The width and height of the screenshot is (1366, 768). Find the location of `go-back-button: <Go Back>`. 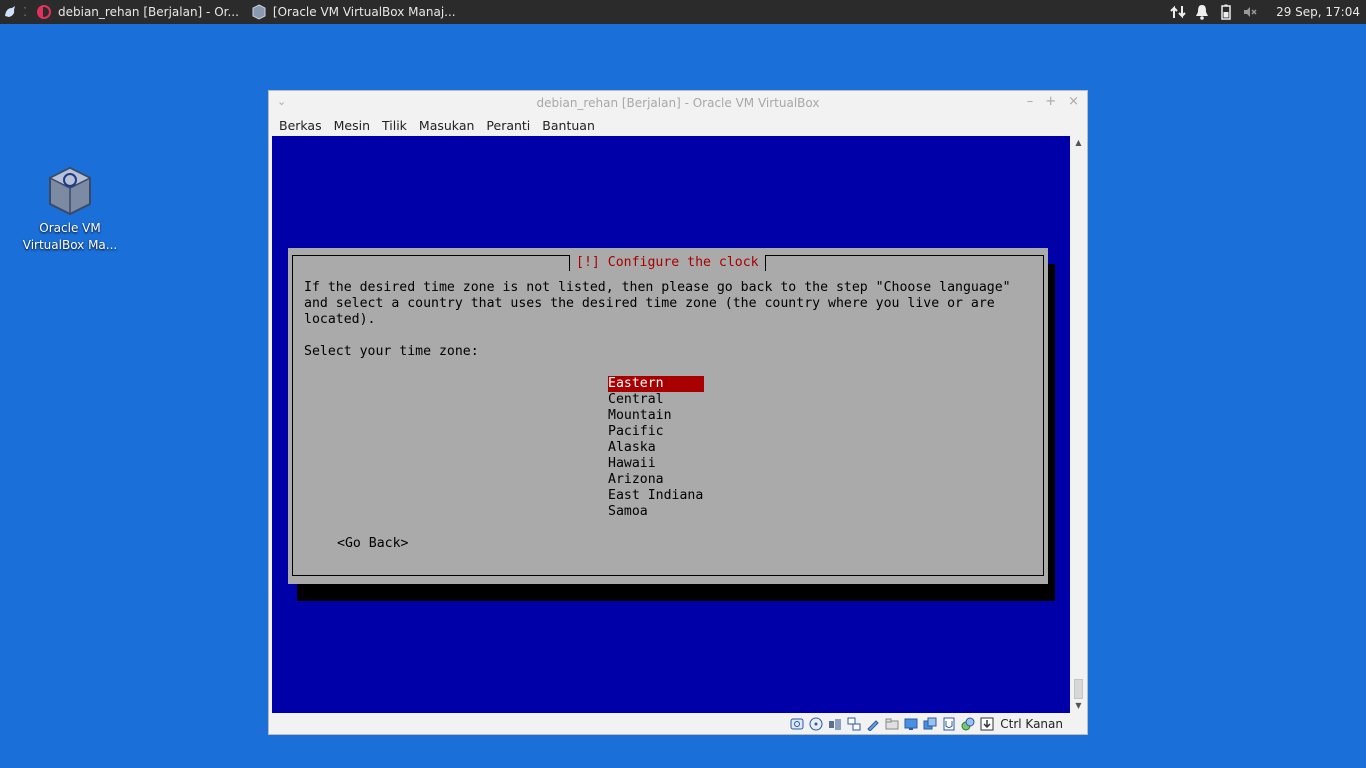

go-back-button: <Go Back> is located at coordinates (372, 544).